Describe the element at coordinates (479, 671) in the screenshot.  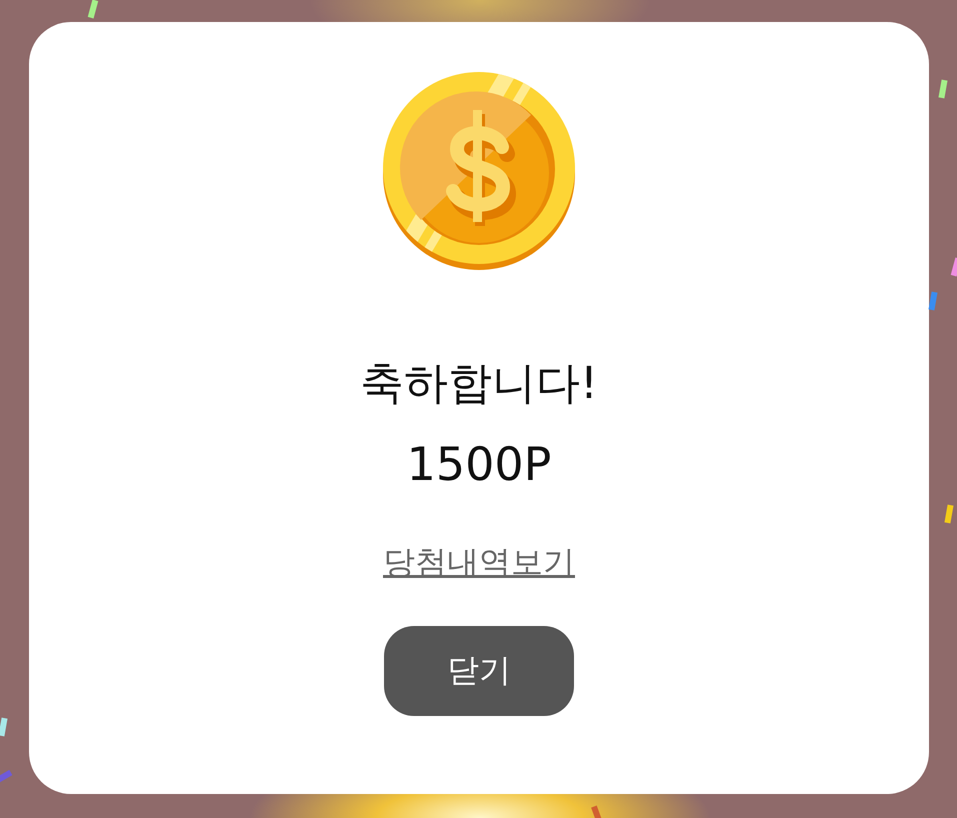
I see `close-button: 닫기` at that location.